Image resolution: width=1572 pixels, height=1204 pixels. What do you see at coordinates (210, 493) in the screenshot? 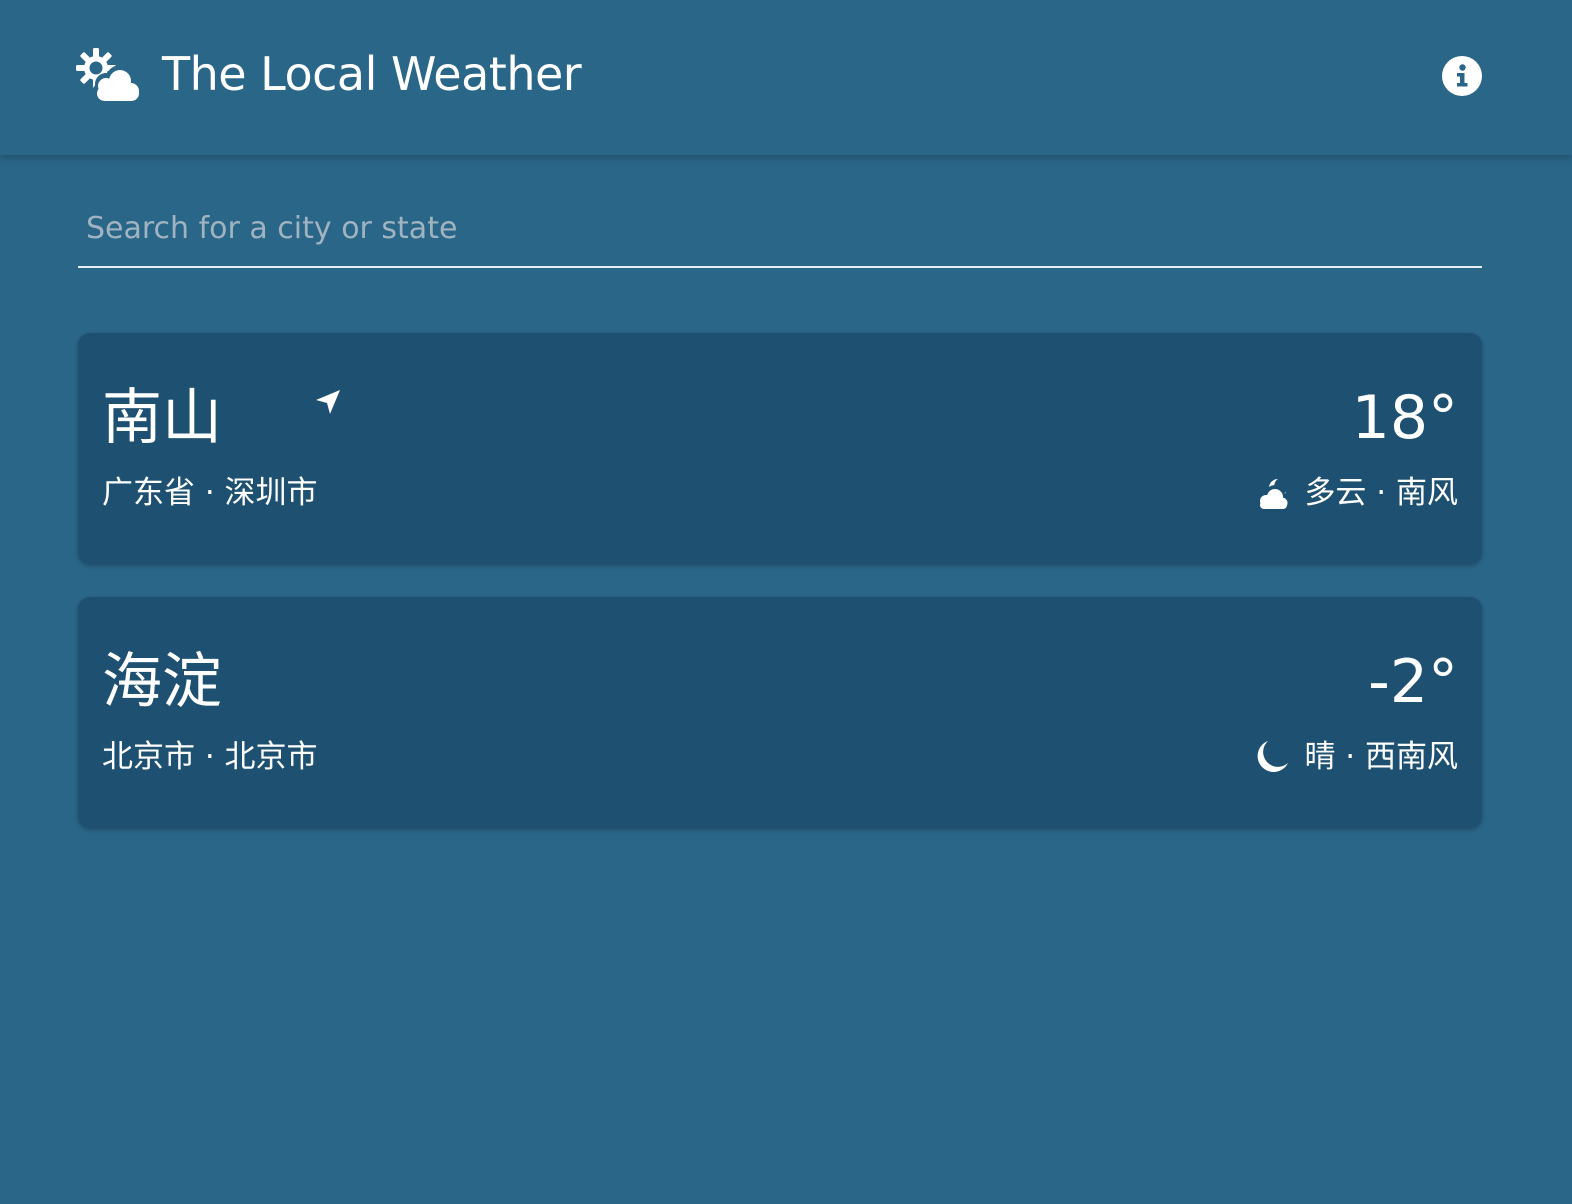
I see `region-label: 广东省 · 深圳市` at bounding box center [210, 493].